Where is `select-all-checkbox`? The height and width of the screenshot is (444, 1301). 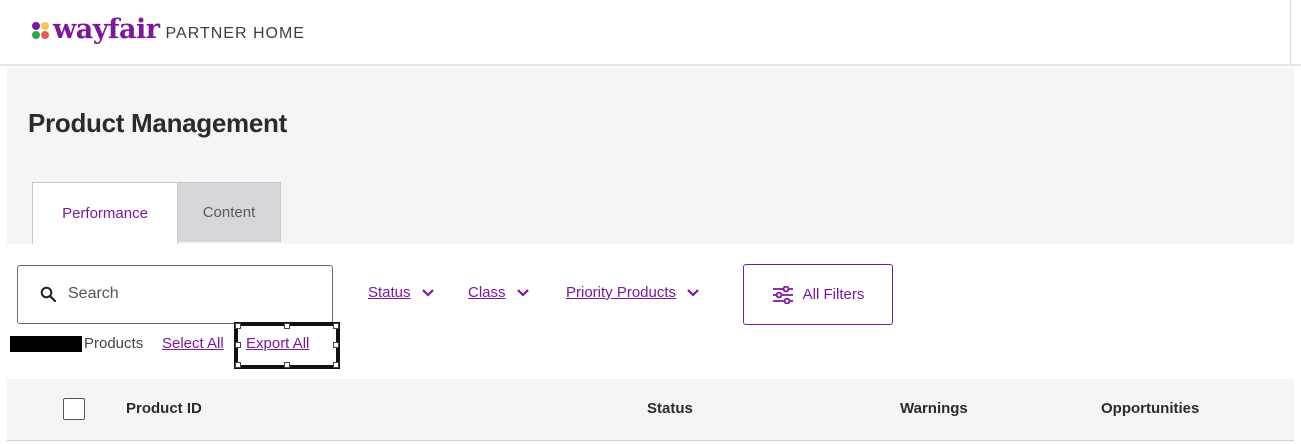 select-all-checkbox is located at coordinates (74, 409).